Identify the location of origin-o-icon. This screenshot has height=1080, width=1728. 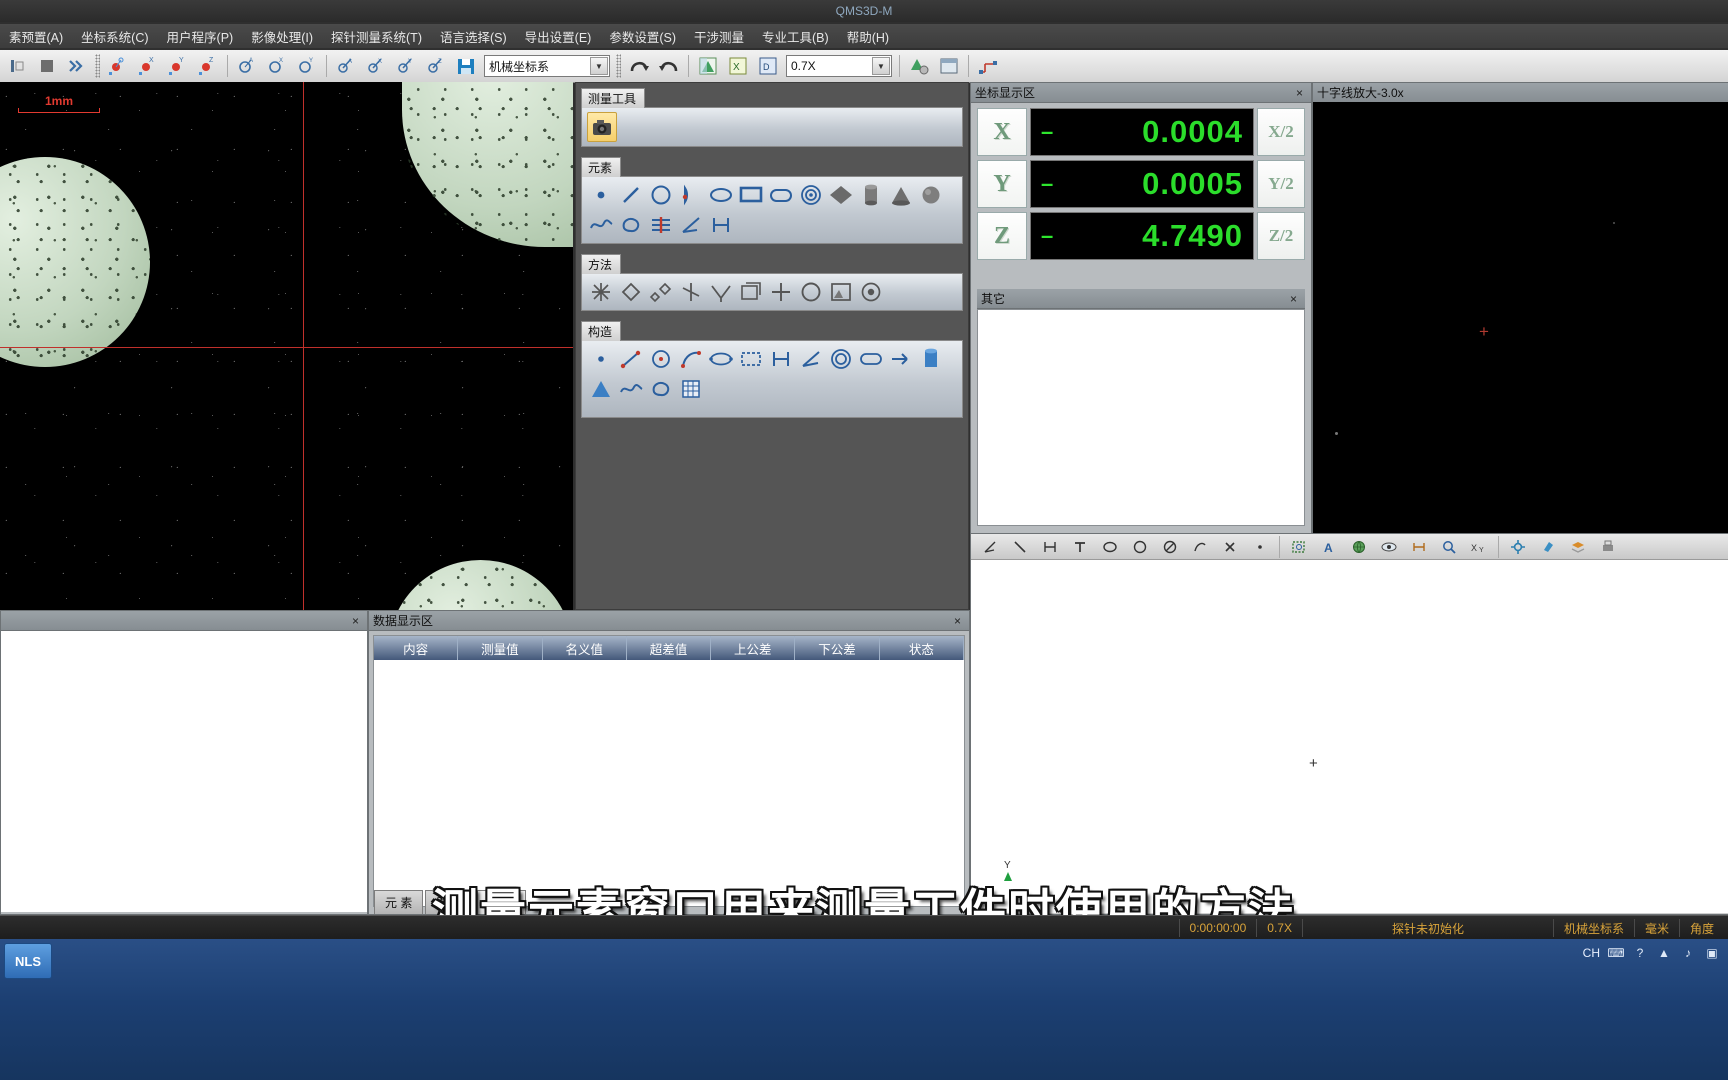
(118, 66).